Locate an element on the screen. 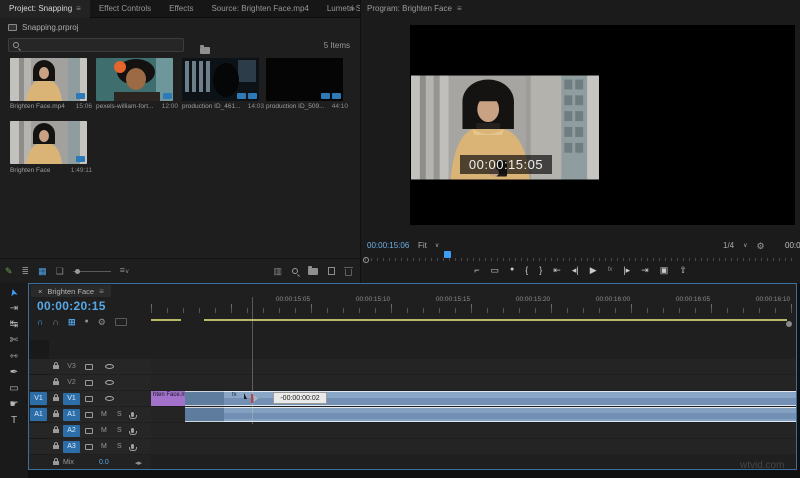 This screenshot has height=478, width=800. edit-pencil-icon: ✎ is located at coordinates (9, 271).